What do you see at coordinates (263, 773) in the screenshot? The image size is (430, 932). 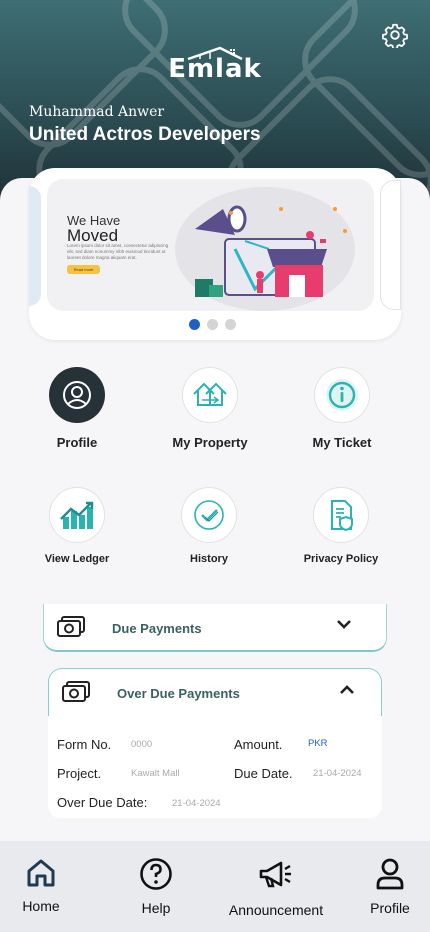 I see `due-date-label: Due Date.` at bounding box center [263, 773].